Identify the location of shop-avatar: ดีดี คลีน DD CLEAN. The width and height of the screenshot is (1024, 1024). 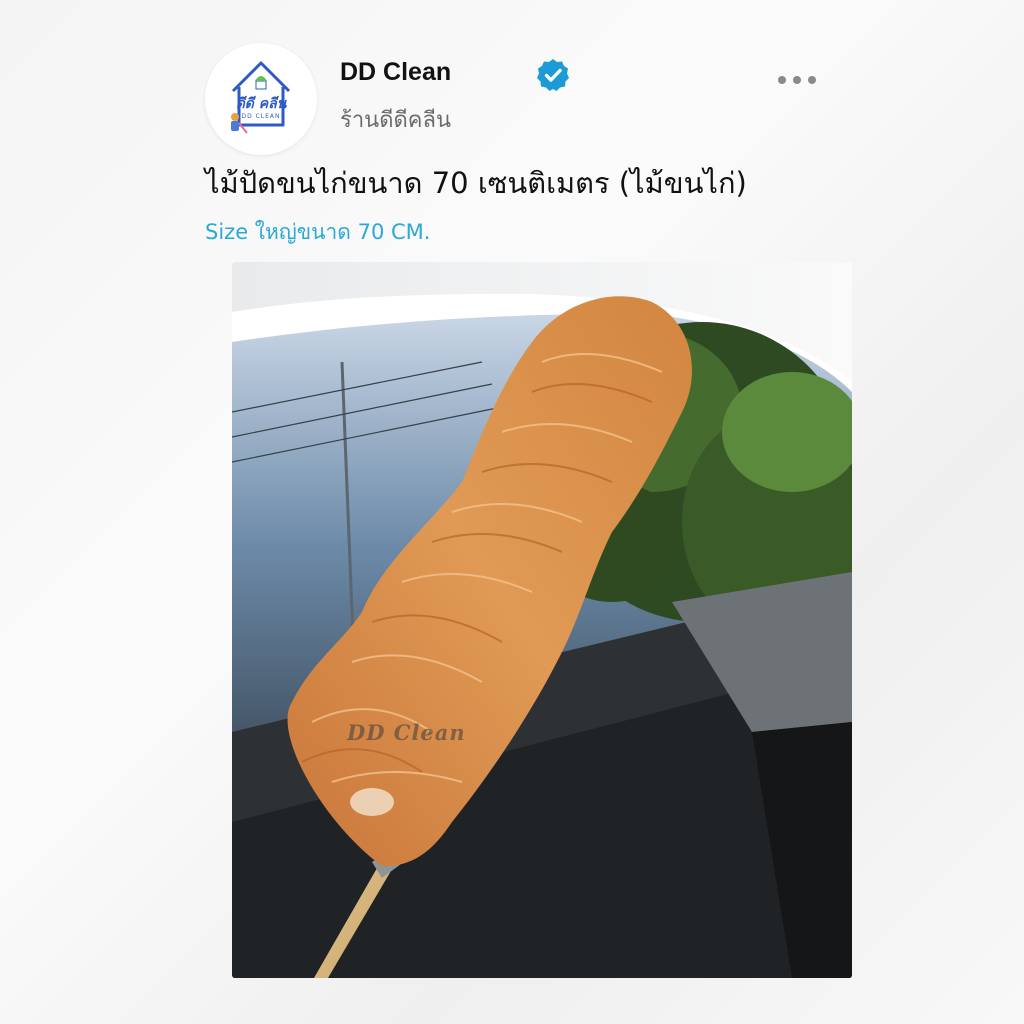
(261, 99).